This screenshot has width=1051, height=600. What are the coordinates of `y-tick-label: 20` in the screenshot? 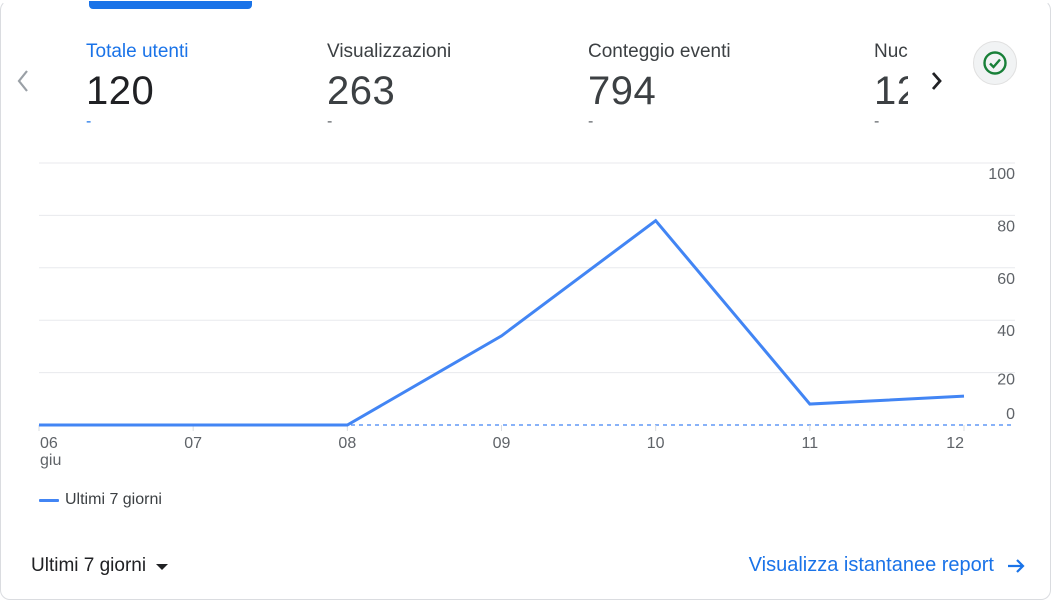 It's located at (1006, 380).